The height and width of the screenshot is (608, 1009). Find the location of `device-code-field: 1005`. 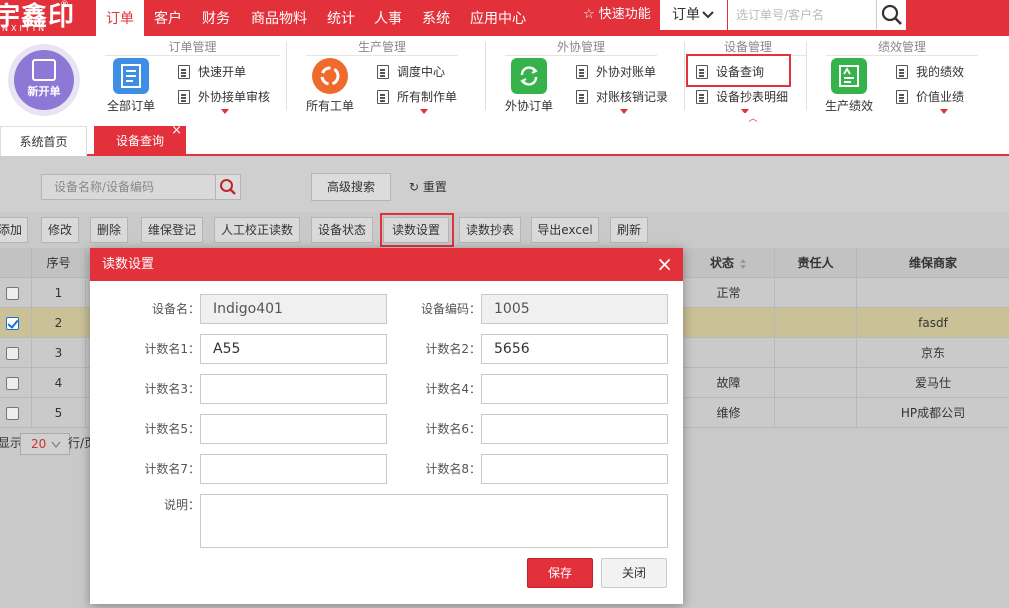

device-code-field: 1005 is located at coordinates (574, 309).